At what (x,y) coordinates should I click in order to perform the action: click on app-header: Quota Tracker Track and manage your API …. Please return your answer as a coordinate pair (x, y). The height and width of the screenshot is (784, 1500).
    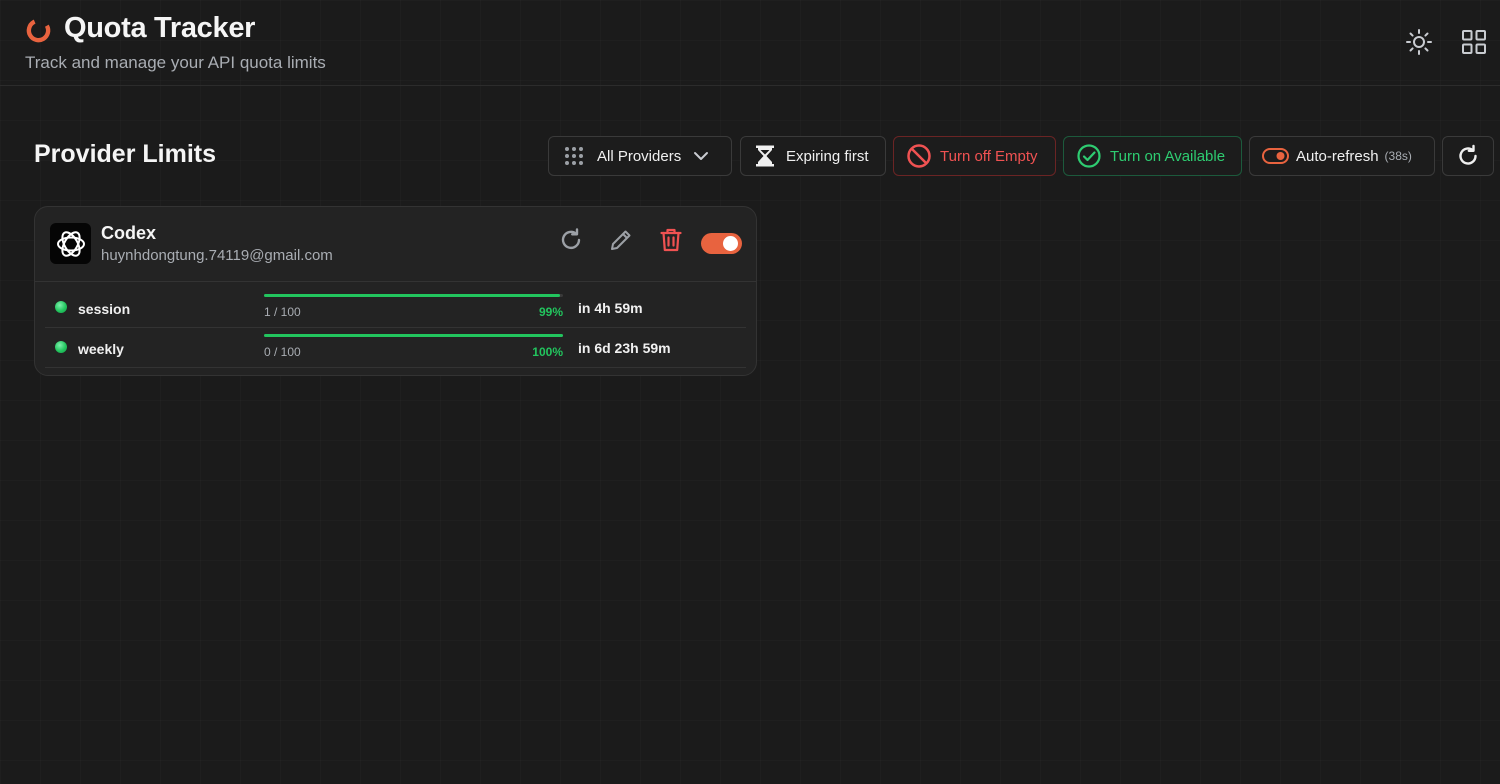
    Looking at the image, I should click on (750, 43).